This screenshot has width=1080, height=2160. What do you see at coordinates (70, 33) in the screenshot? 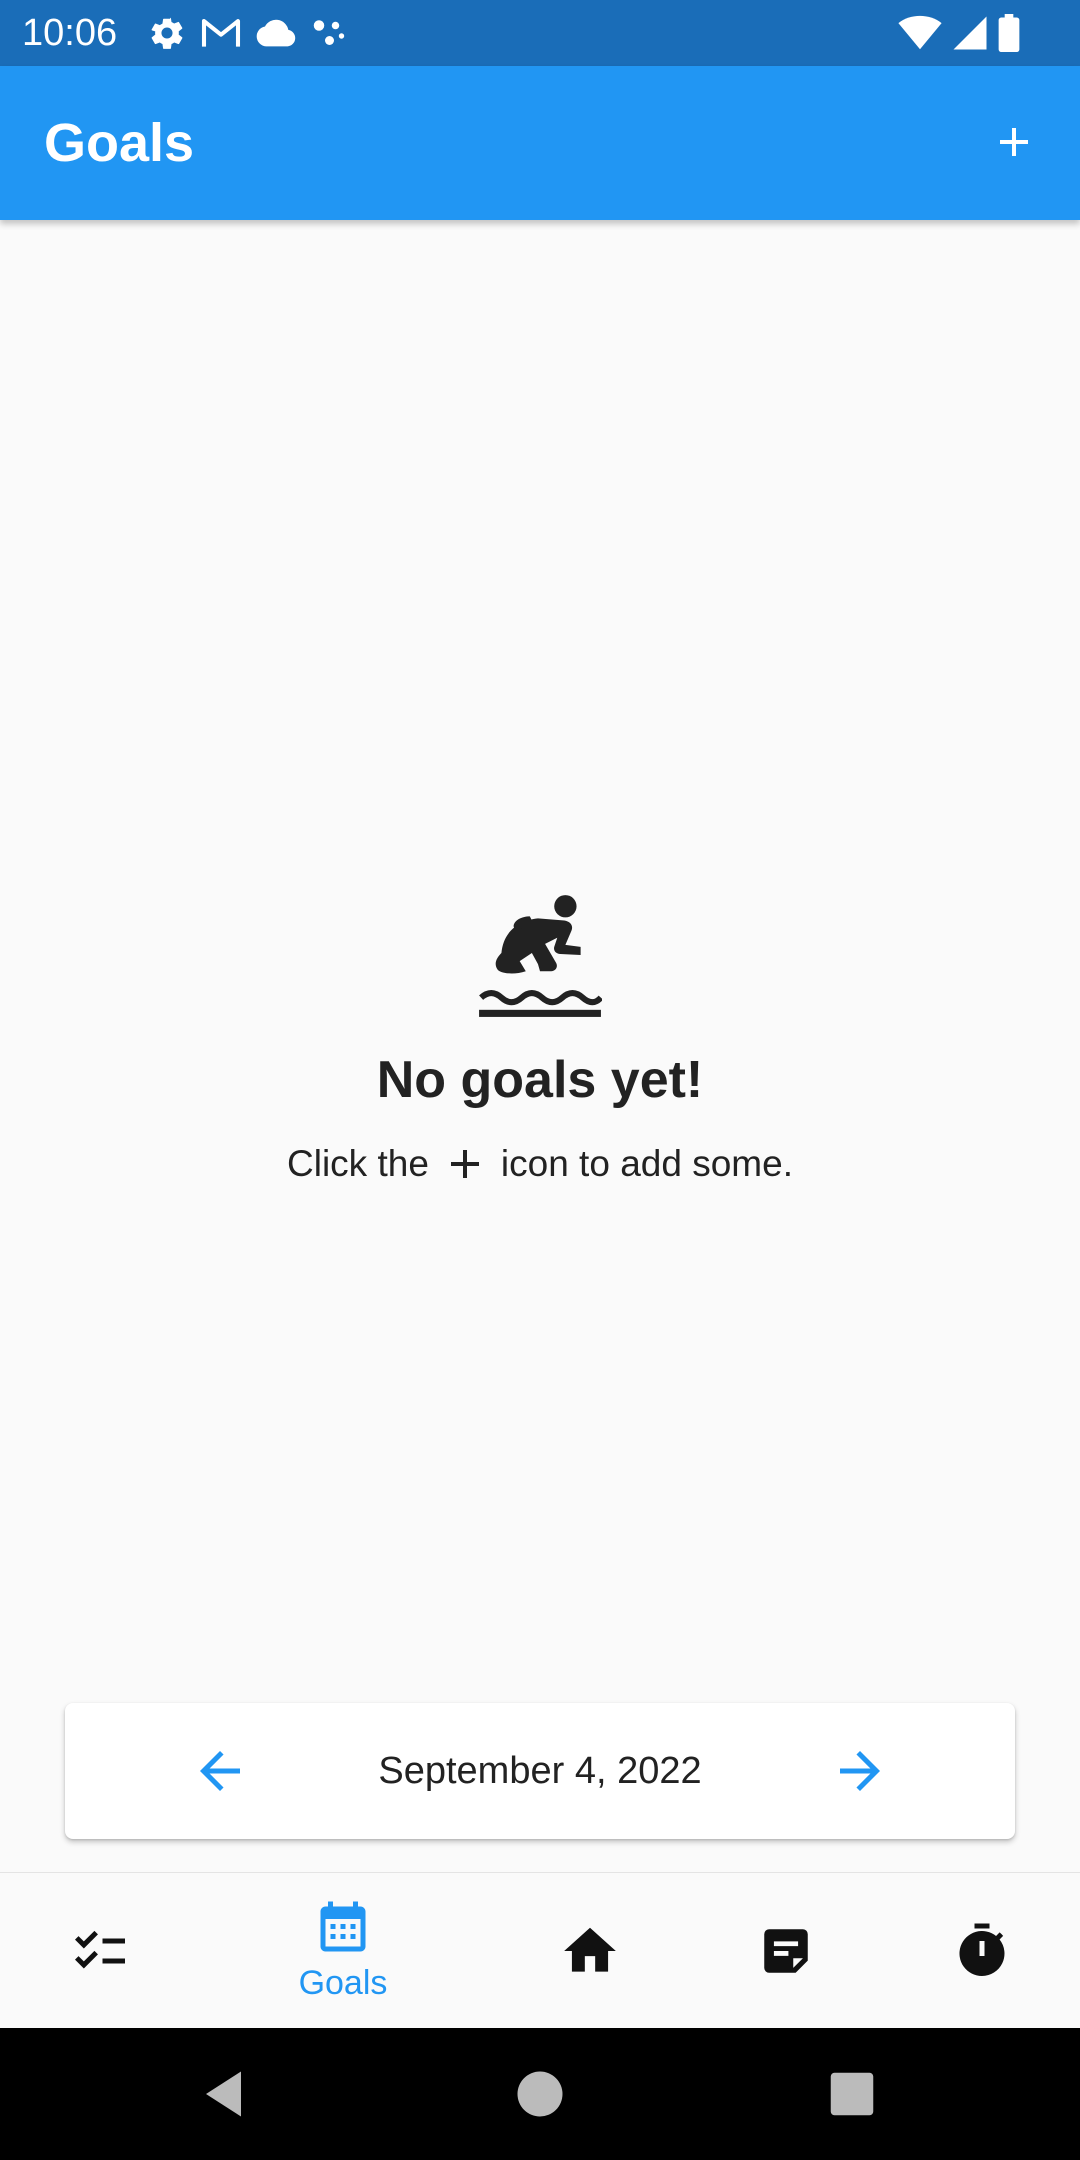
I see `status-time: 10:06` at bounding box center [70, 33].